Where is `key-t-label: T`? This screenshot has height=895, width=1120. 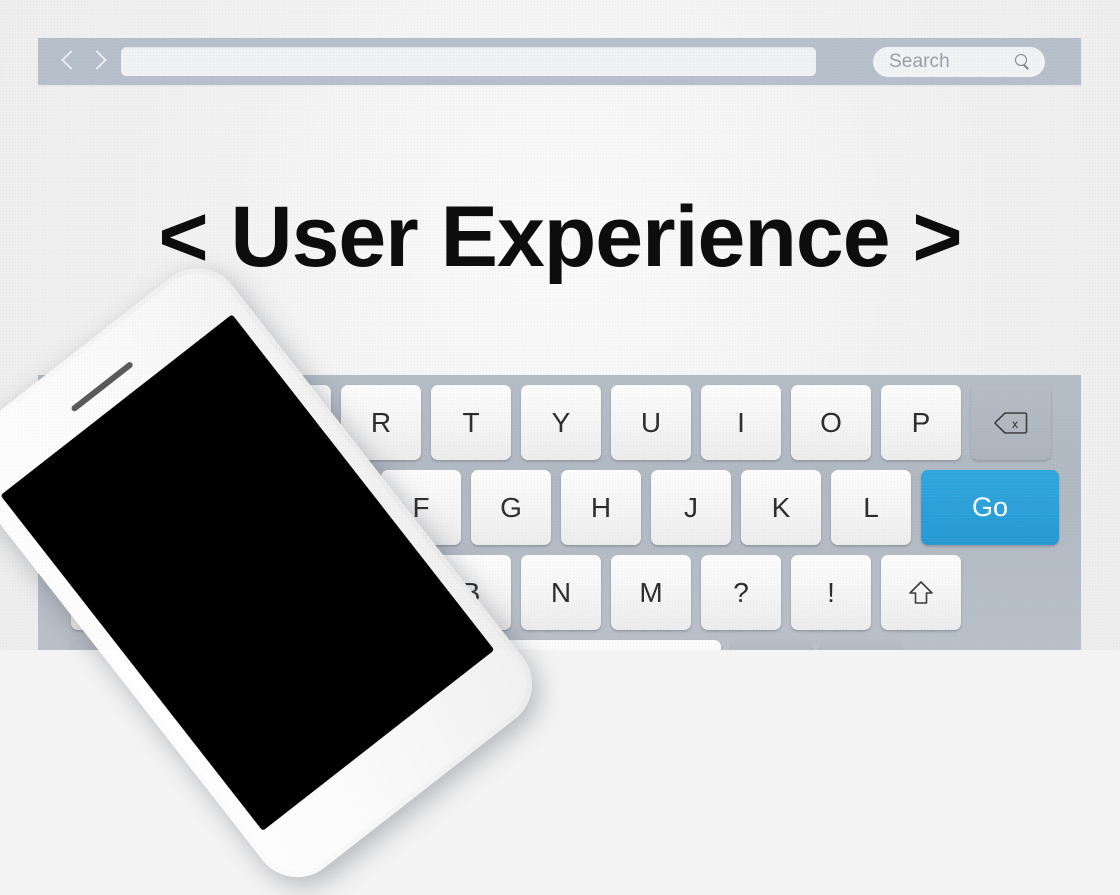
key-t-label: T is located at coordinates (471, 422).